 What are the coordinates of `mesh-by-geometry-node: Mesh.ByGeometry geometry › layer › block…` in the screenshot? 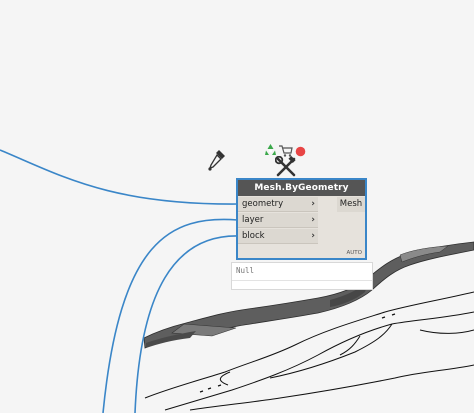 It's located at (301, 219).